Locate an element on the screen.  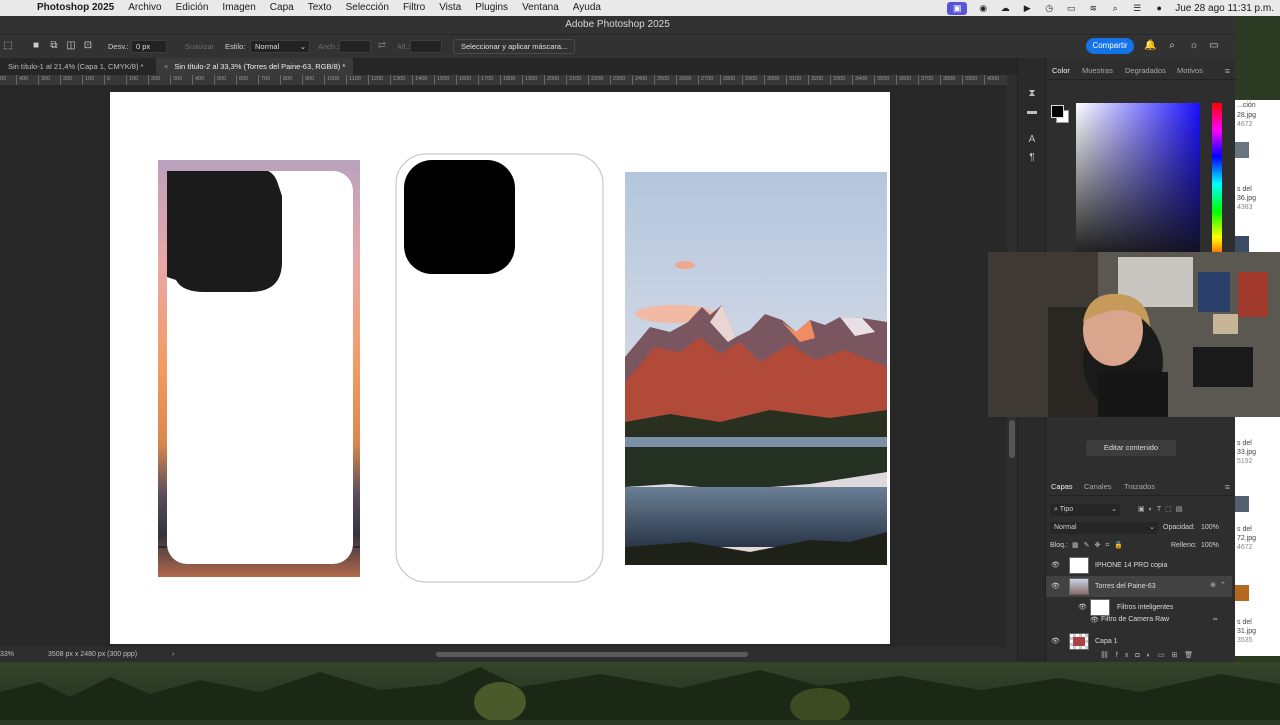
menu-ventana: Ventana is located at coordinates (540, 8).